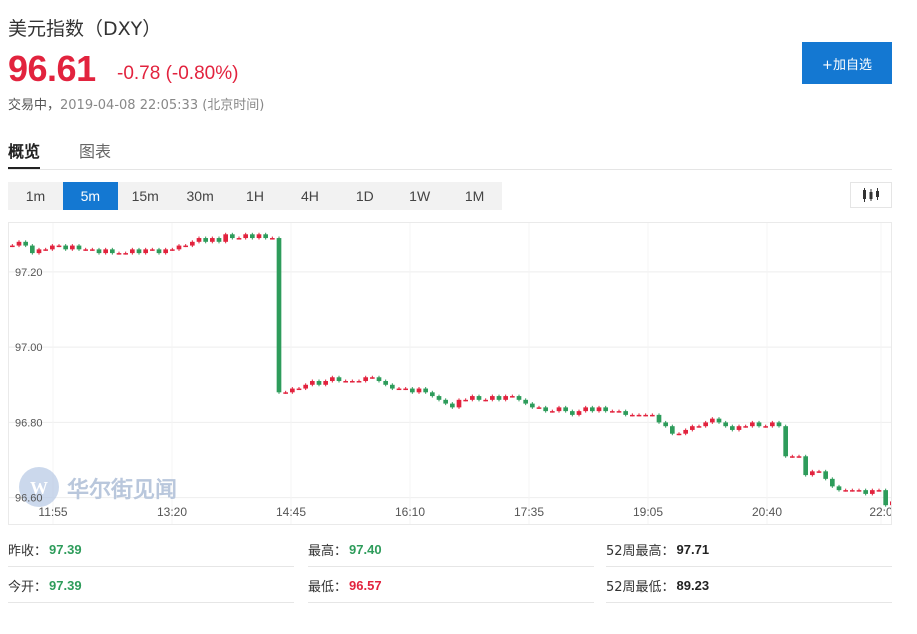  I want to click on watermark: W 华尔街见闻, so click(98, 487).